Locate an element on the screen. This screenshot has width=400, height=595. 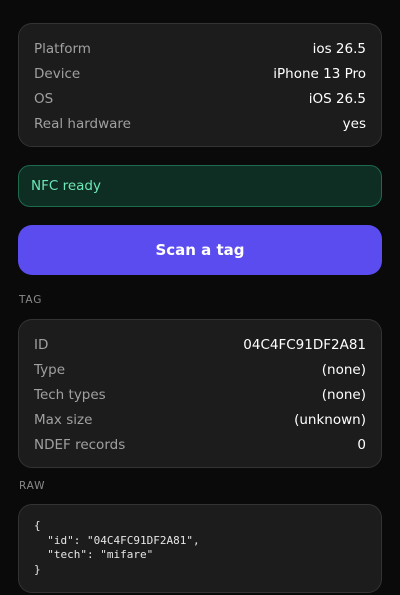
platform-value: ios 26.5 is located at coordinates (339, 48).